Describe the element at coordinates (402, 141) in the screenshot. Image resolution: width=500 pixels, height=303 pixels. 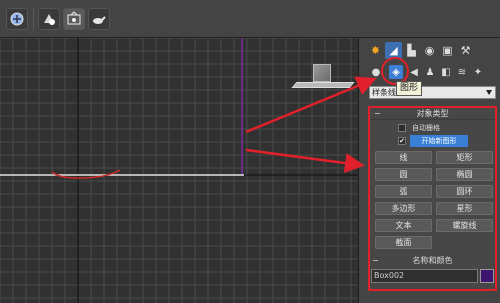
I see `start-new-shape-checkbox: ✔` at that location.